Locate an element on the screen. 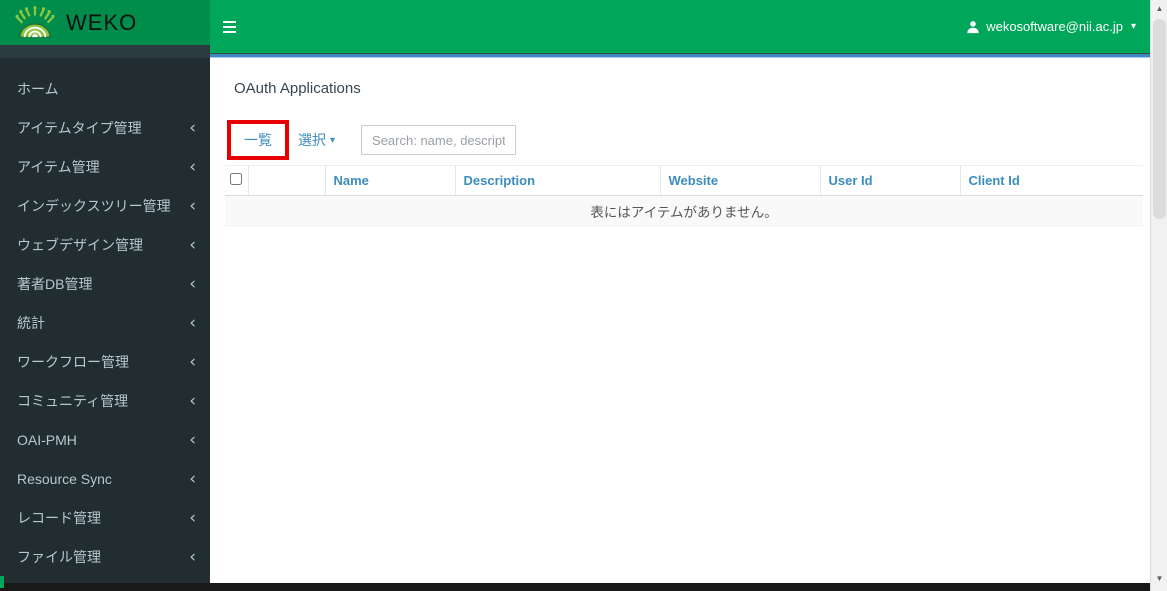  select-all-checkbox is located at coordinates (236, 179).